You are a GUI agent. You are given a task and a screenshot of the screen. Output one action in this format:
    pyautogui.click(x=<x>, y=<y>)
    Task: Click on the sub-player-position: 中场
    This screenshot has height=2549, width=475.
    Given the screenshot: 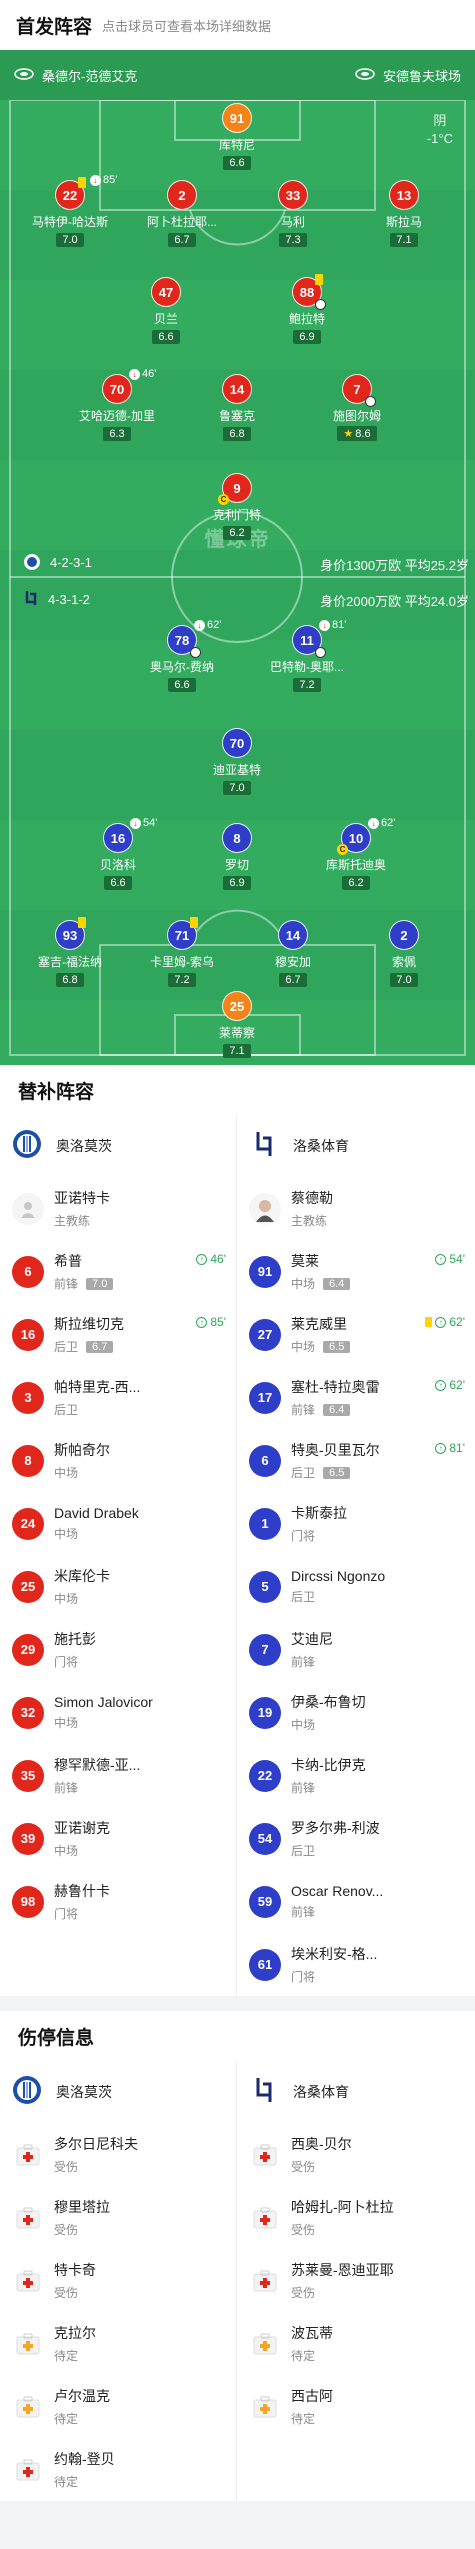 What is the action you would take?
    pyautogui.click(x=66, y=1723)
    